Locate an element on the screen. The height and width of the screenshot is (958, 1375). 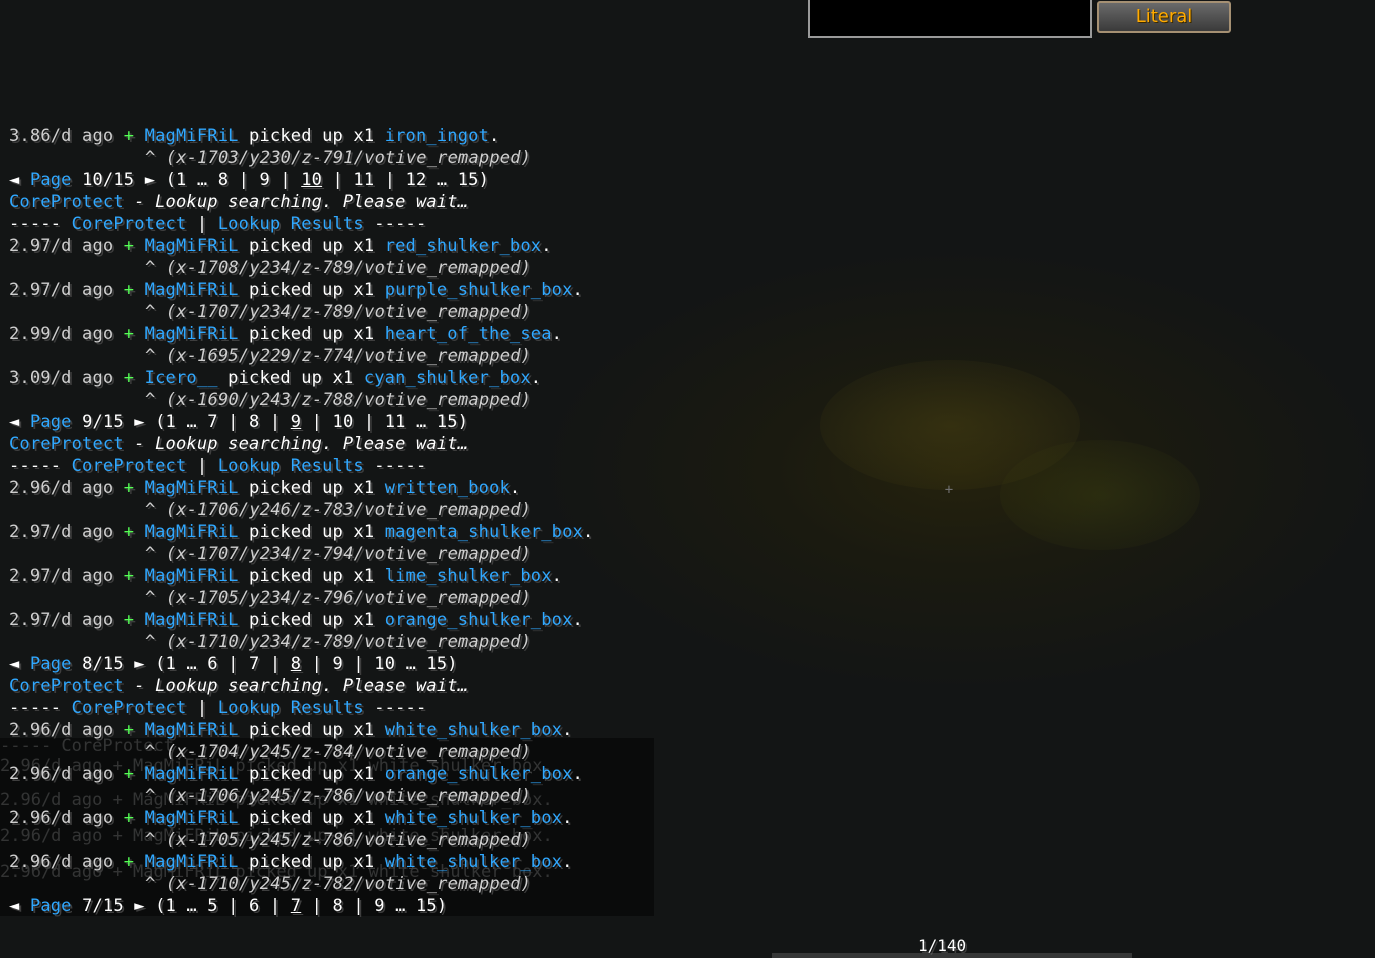
page-links-after: | 10 | 11 … 15) is located at coordinates (384, 422).